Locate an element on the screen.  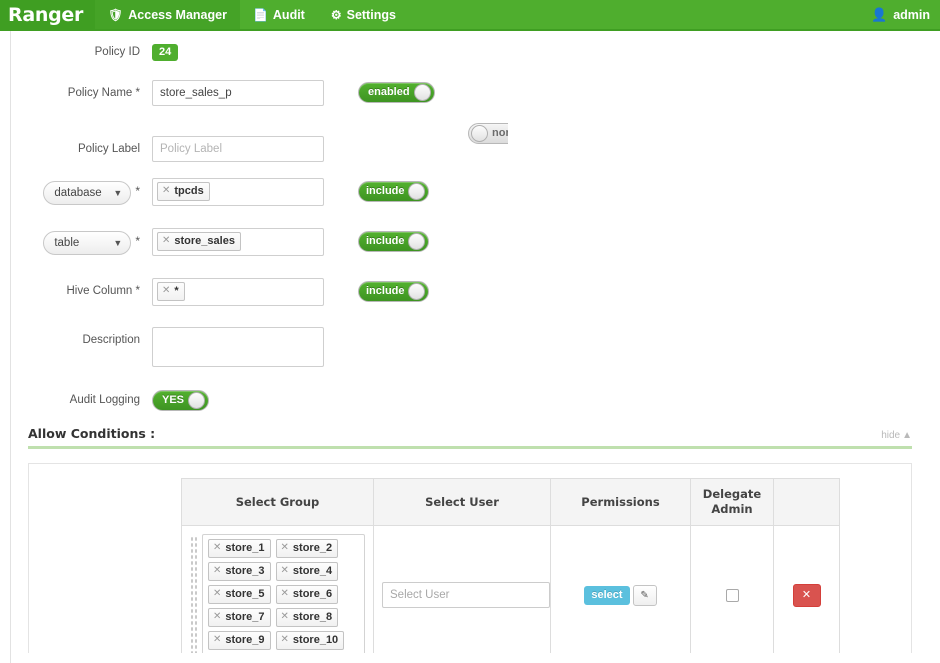
policy-enabled-toggle-wrap: enabled is located at coordinates (396, 92).